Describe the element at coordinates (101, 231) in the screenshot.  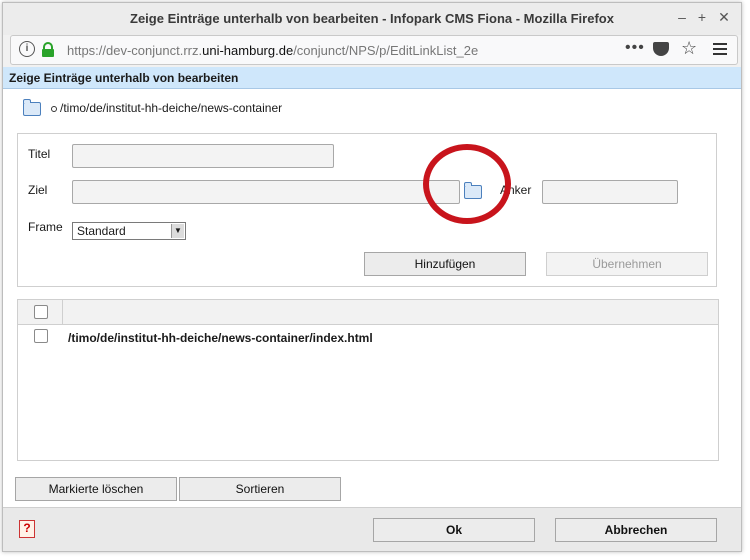
I see `frame-selected-value: Standard` at that location.